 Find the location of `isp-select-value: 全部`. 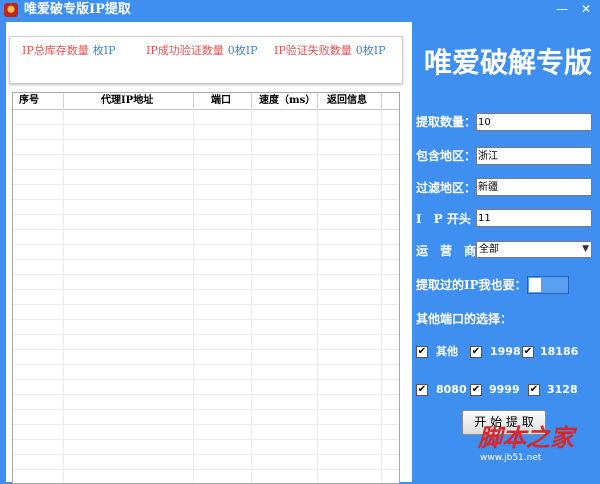

isp-select-value: 全部 is located at coordinates (489, 249).